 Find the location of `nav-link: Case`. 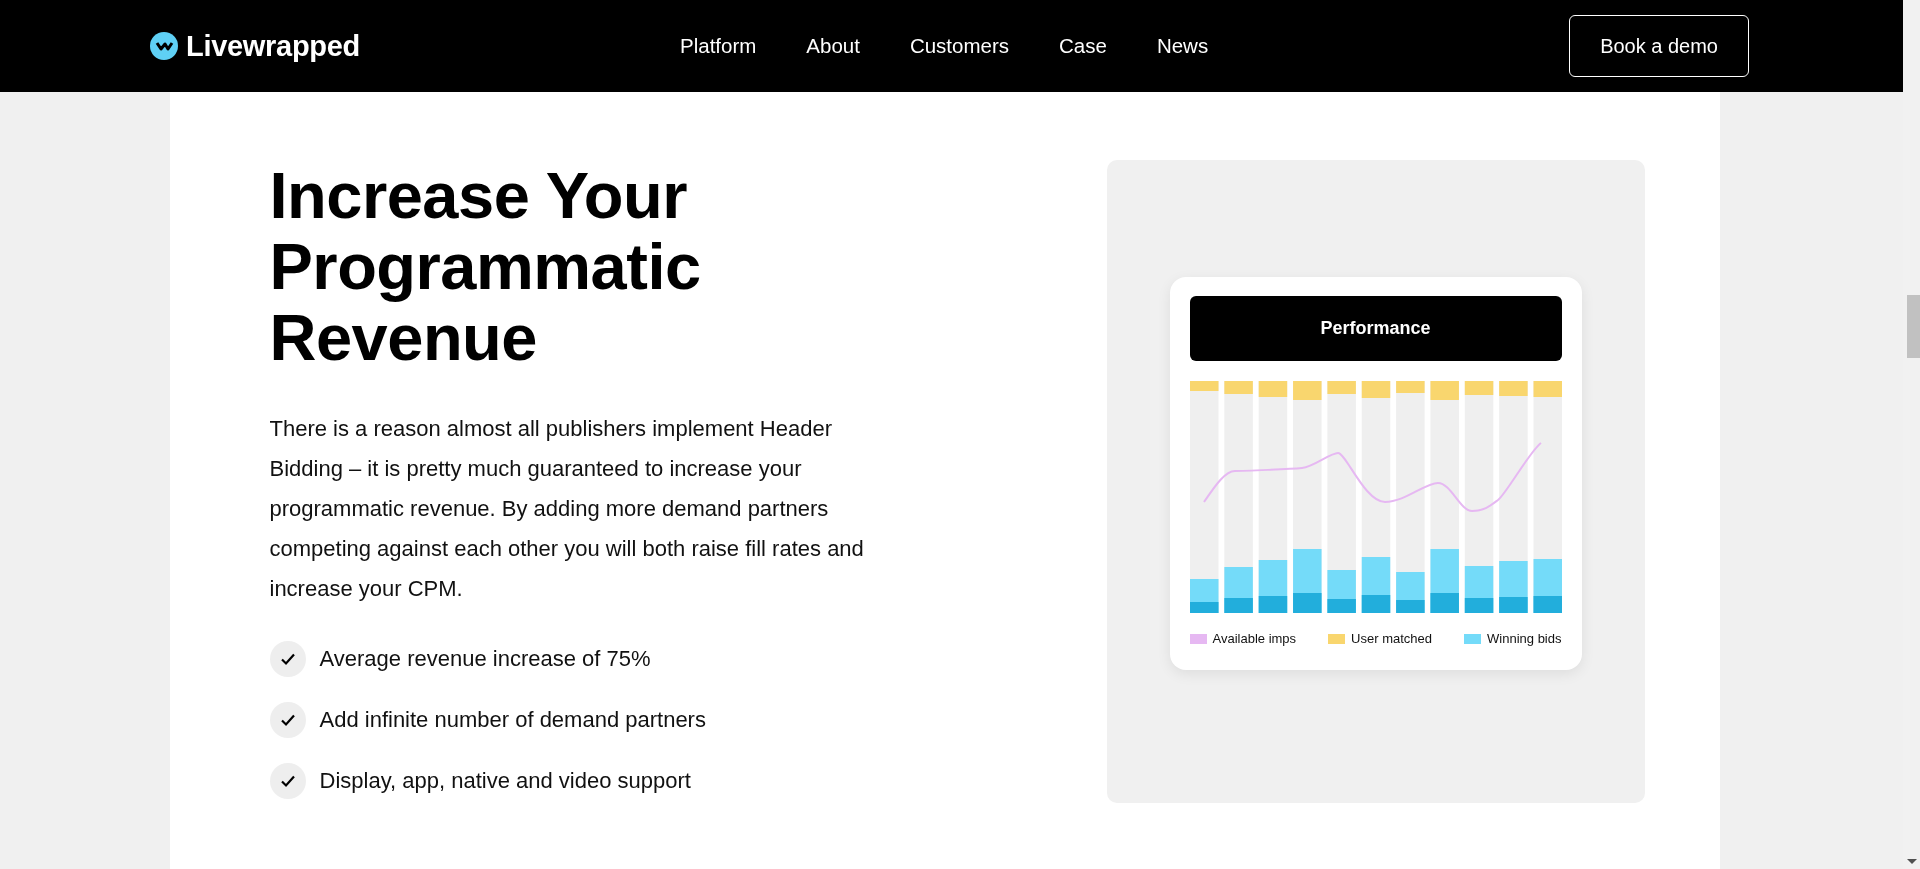

nav-link: Case is located at coordinates (1083, 46).